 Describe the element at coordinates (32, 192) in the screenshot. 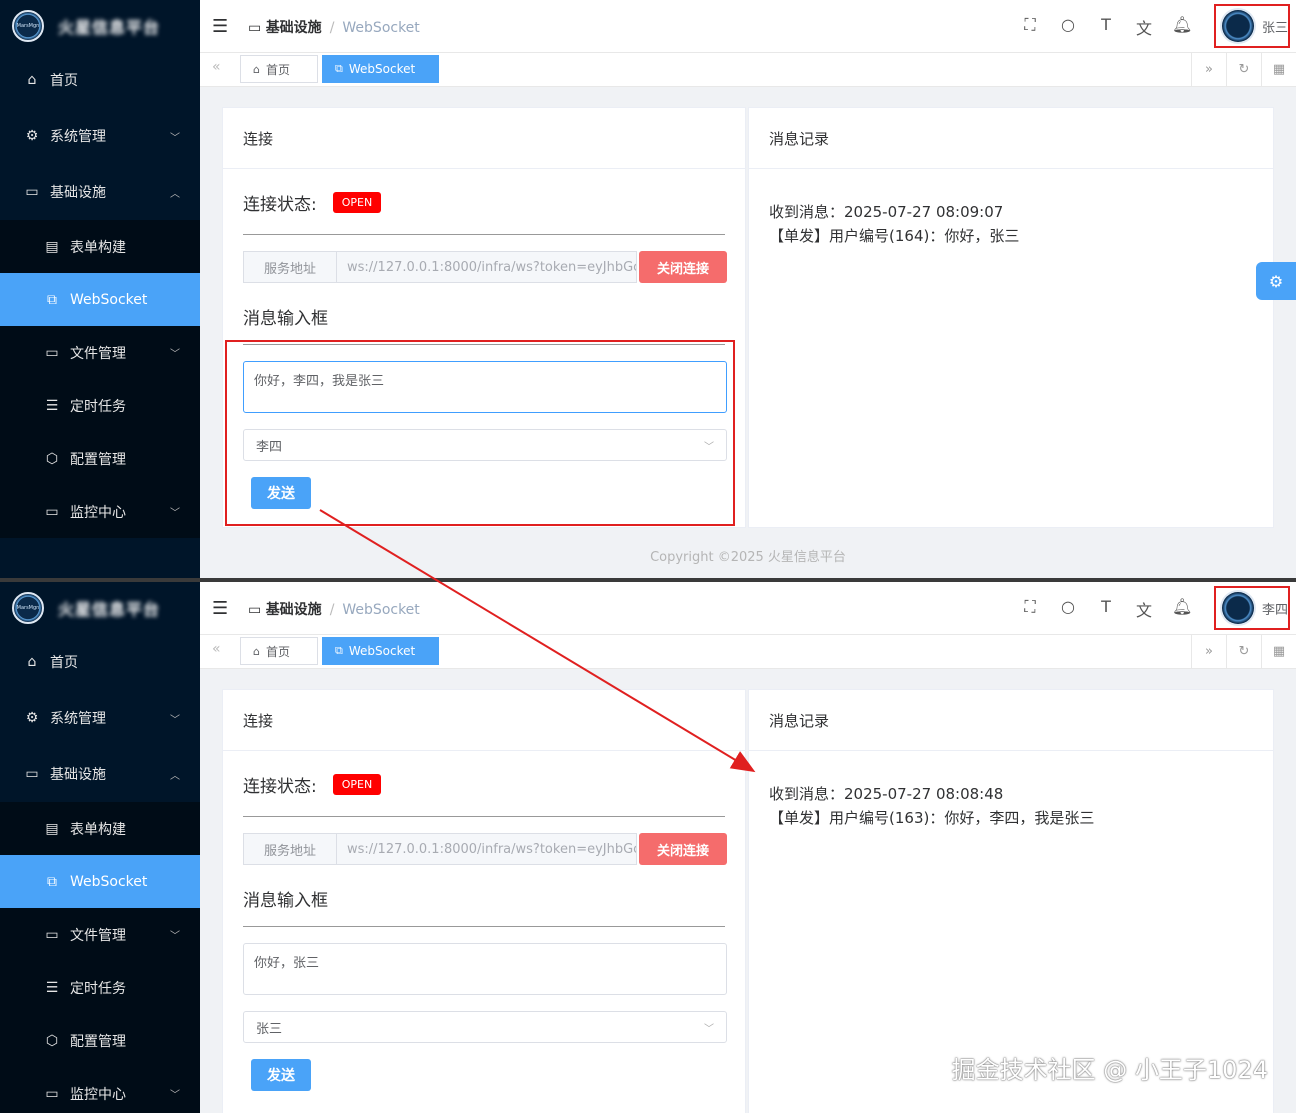

I see `monitor-icon: ▭` at that location.